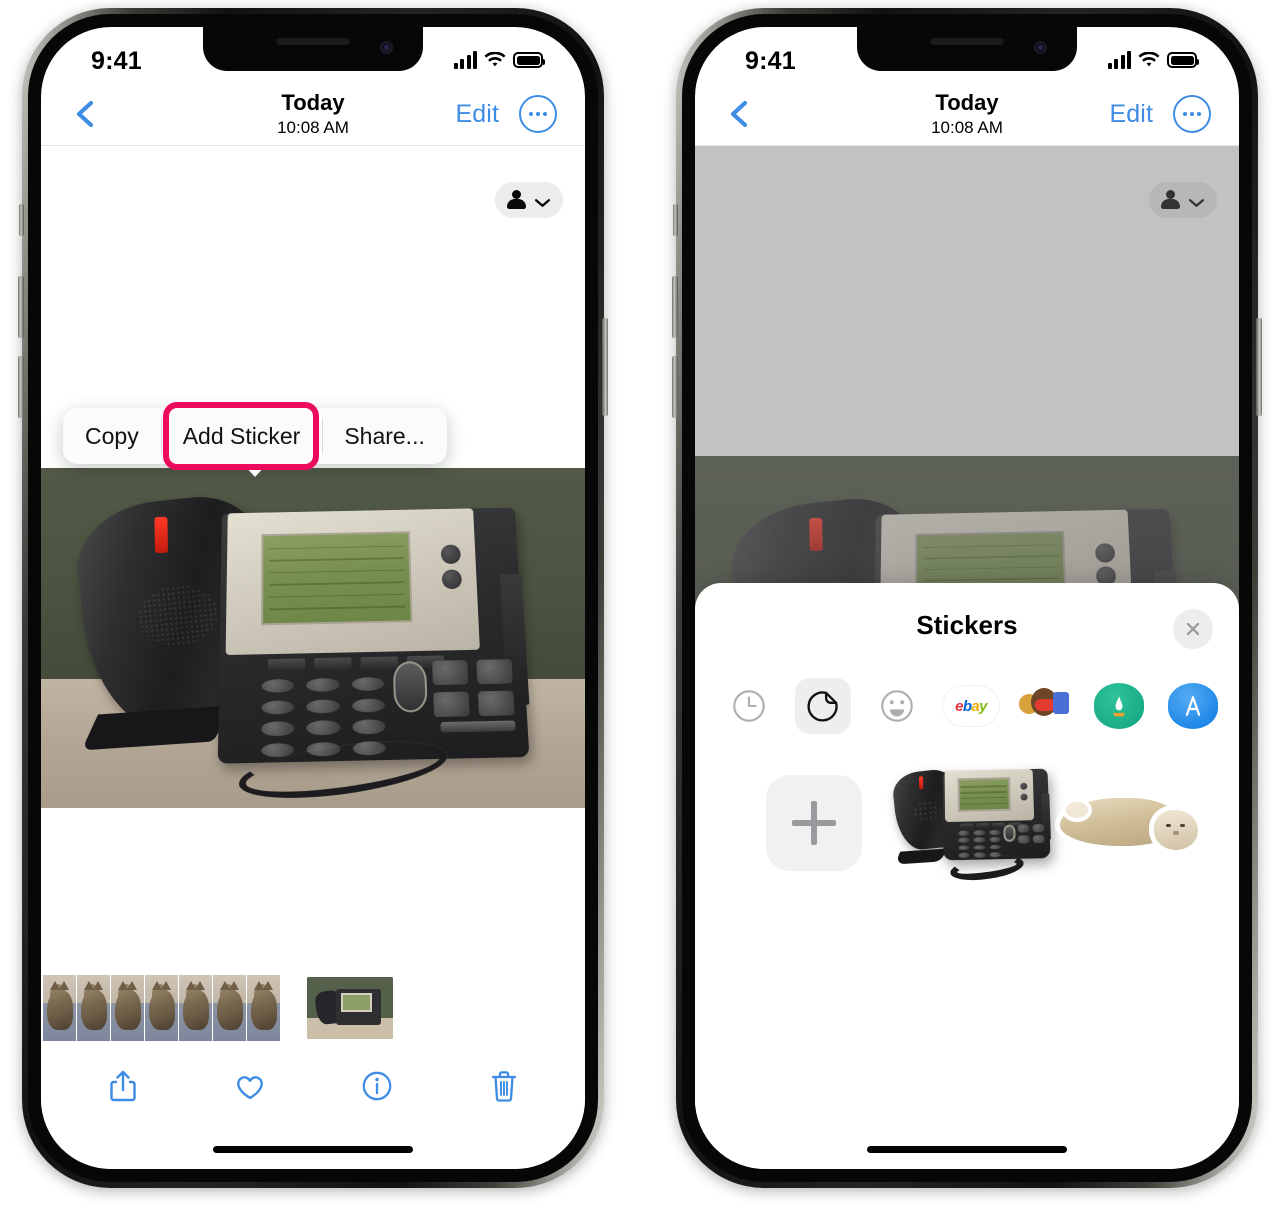  I want to click on sticker-category-recents, so click(749, 706).